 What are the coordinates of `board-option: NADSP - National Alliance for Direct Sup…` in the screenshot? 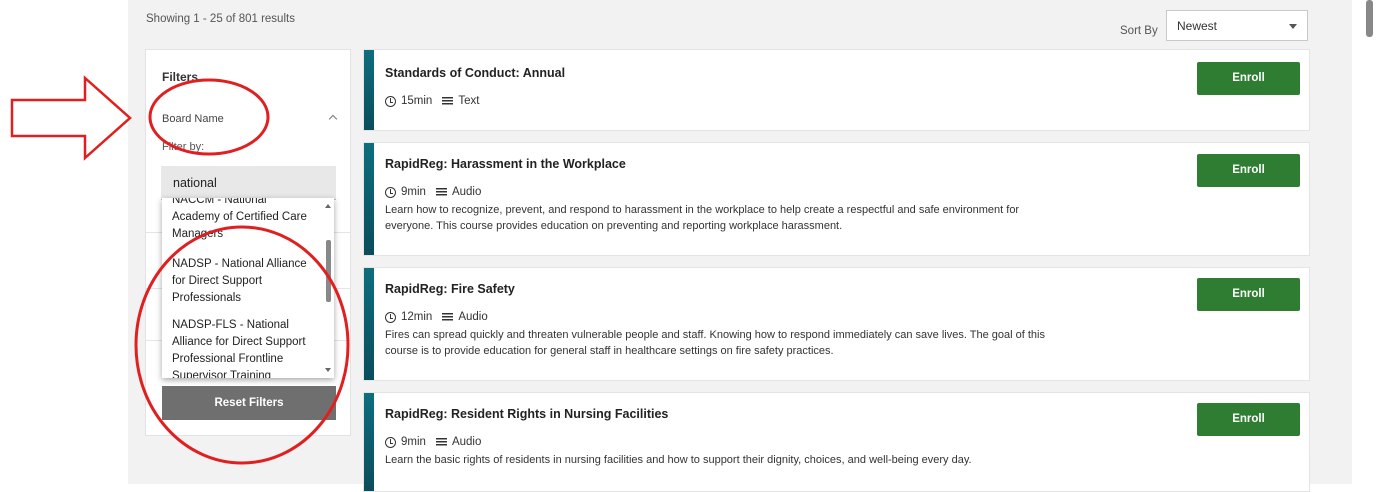 It's located at (242, 281).